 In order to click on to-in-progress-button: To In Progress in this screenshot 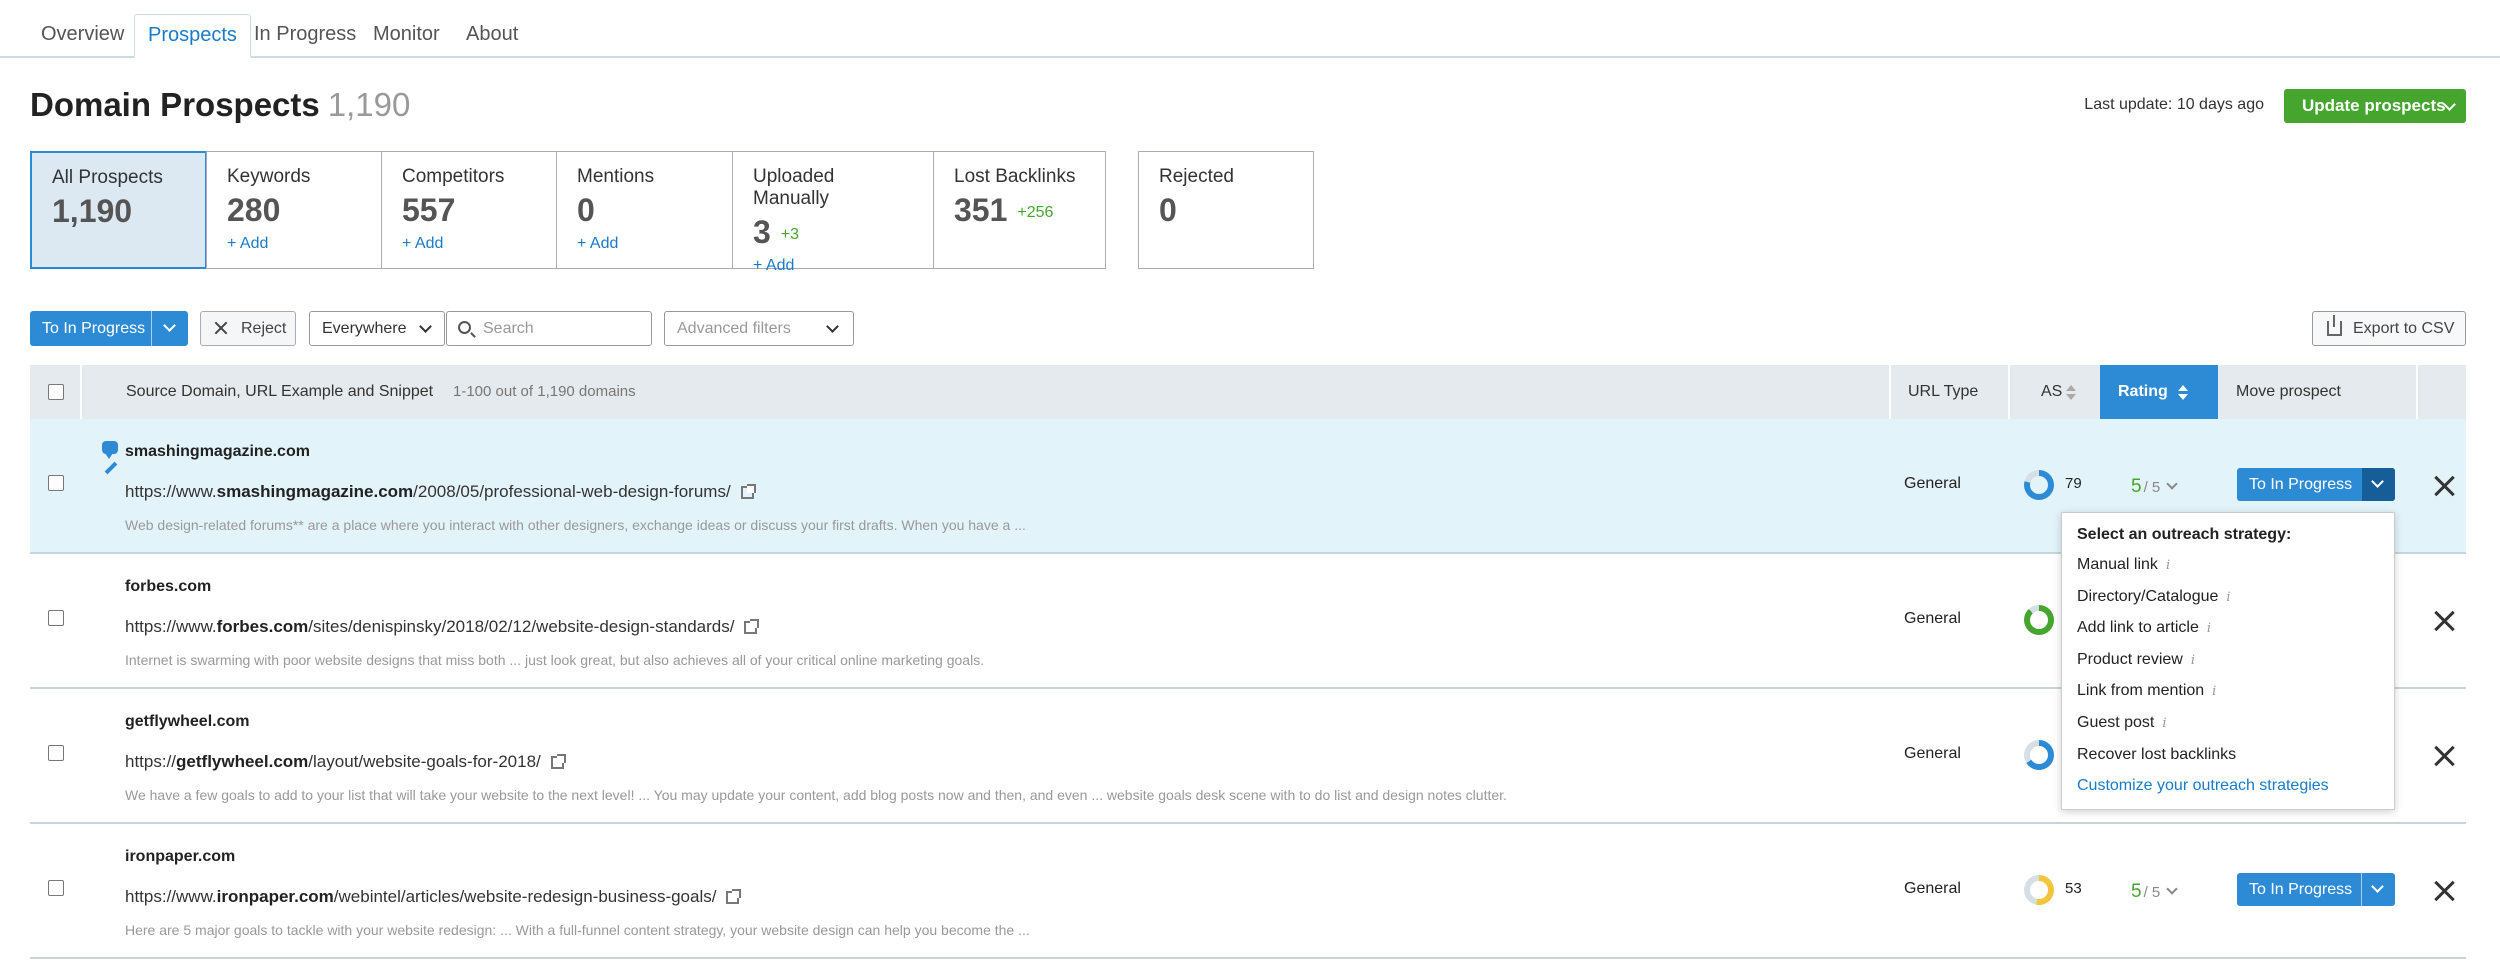, I will do `click(109, 328)`.